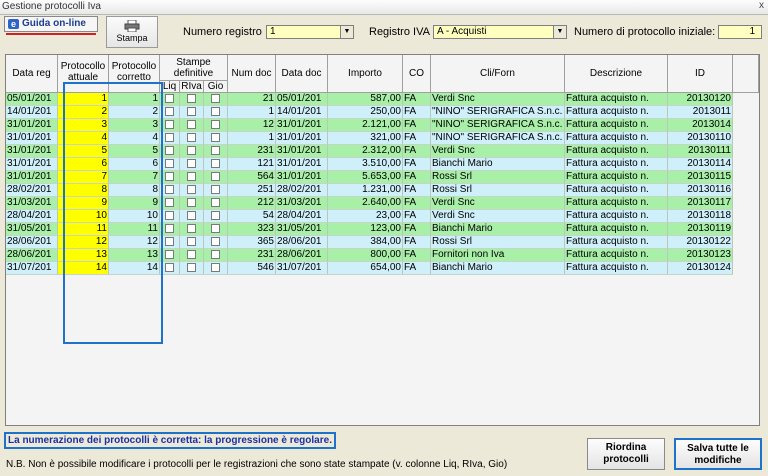 The image size is (768, 476). What do you see at coordinates (134, 268) in the screenshot?
I see `cell-corr: 14` at bounding box center [134, 268].